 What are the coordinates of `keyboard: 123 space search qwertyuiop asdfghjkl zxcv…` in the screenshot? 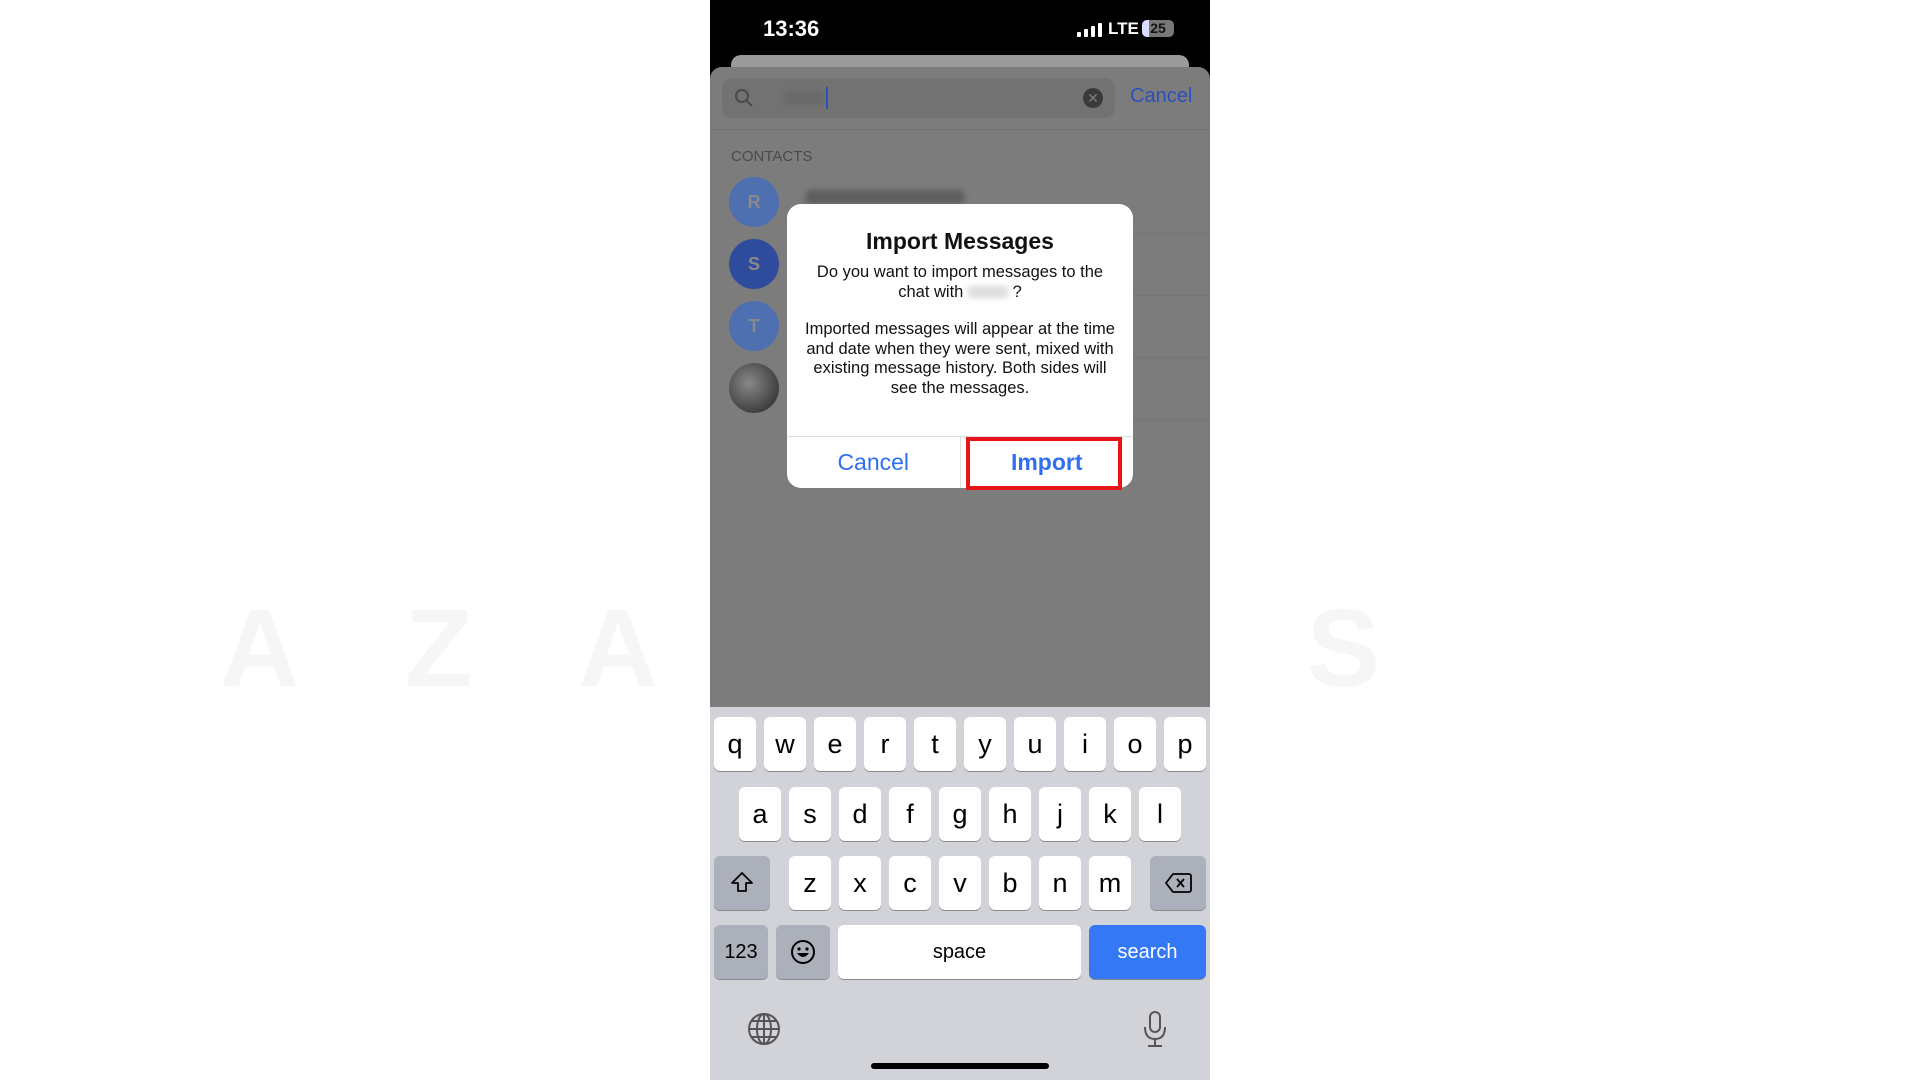 It's located at (960, 893).